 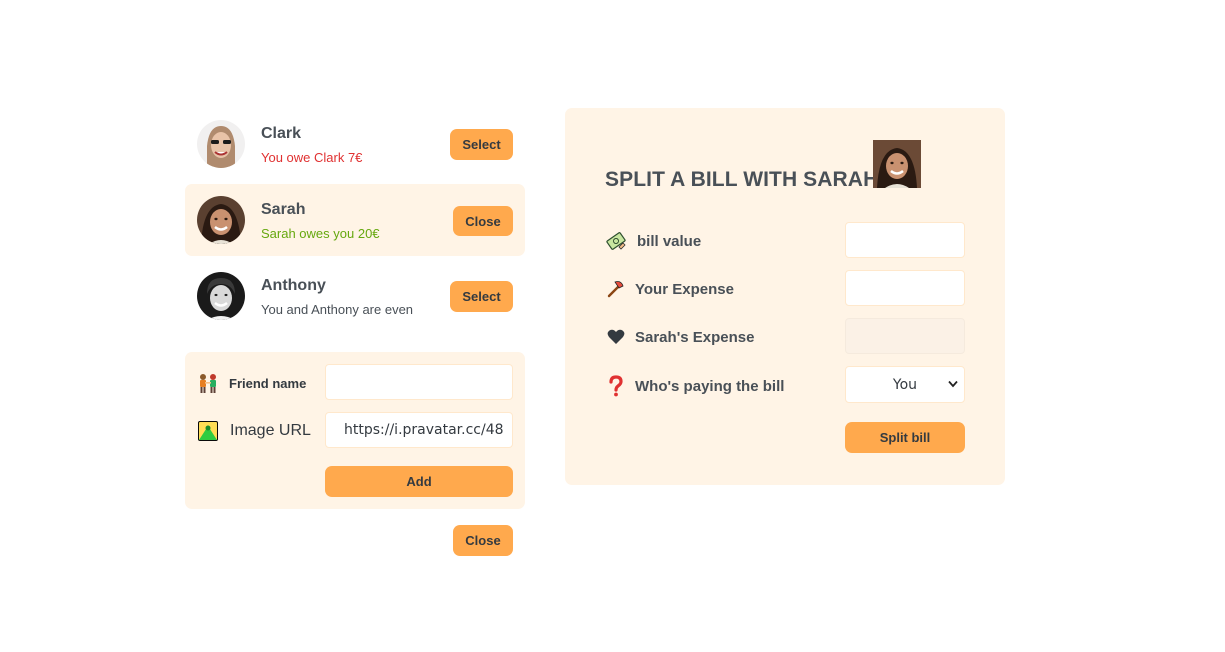 I want to click on bill-value-row: bill value, so click(x=653, y=241).